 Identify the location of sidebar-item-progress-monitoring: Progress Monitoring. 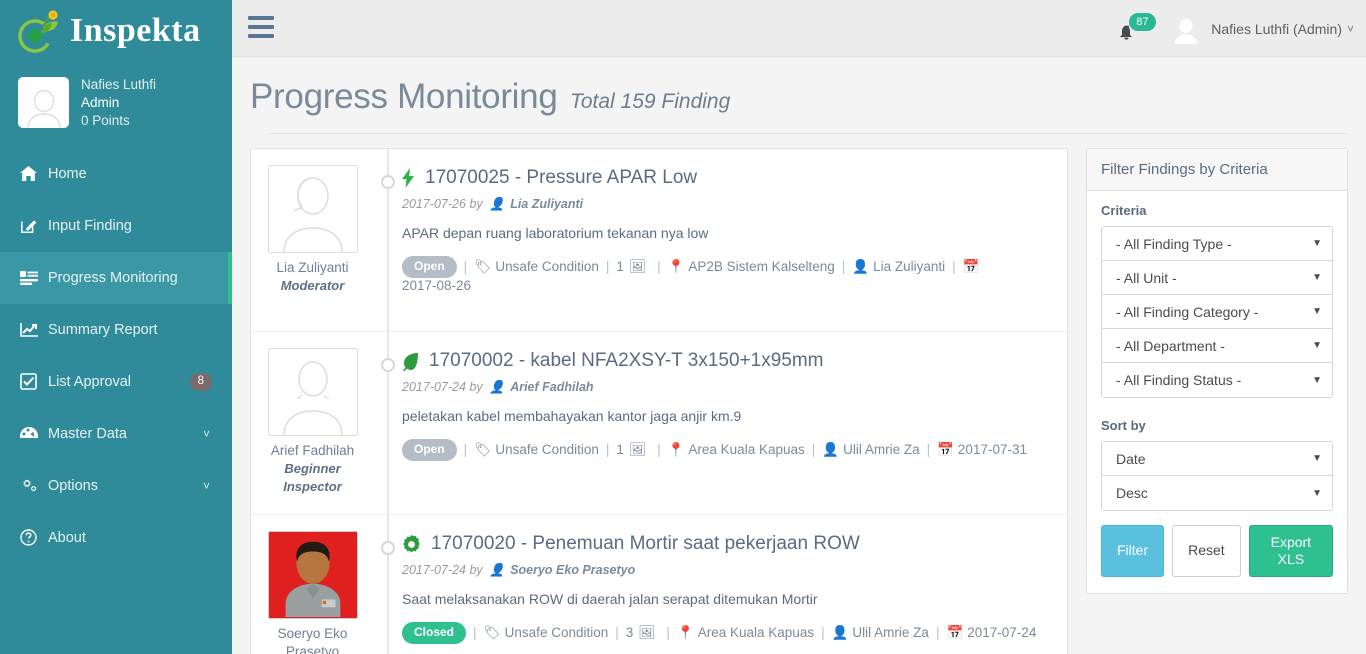
(116, 277).